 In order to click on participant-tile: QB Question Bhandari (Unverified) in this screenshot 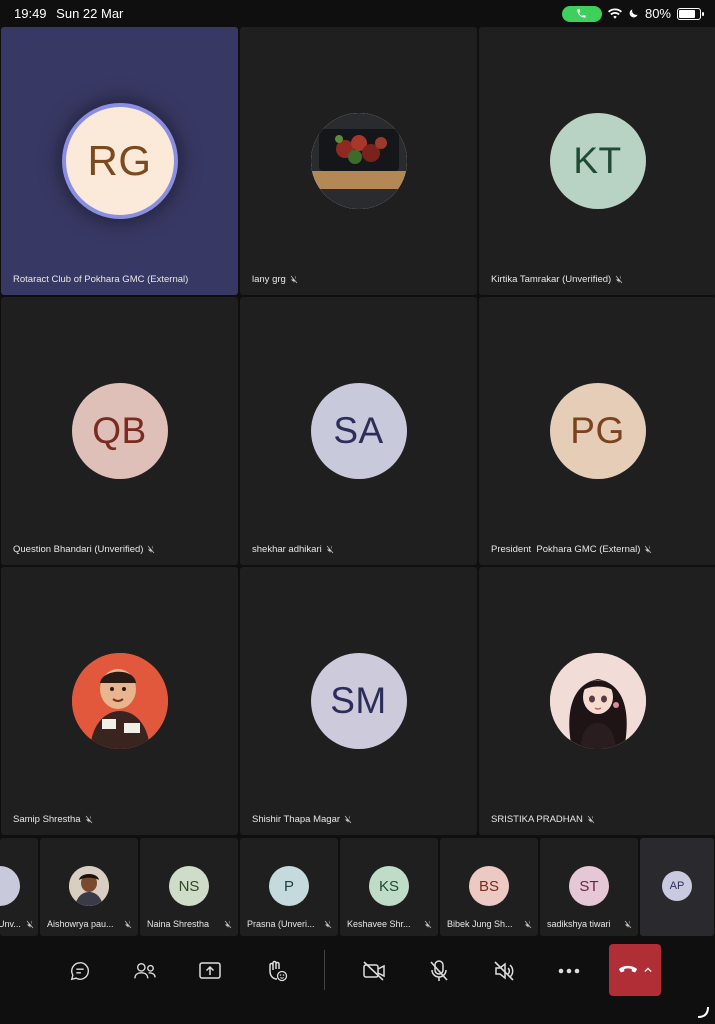, I will do `click(119, 431)`.